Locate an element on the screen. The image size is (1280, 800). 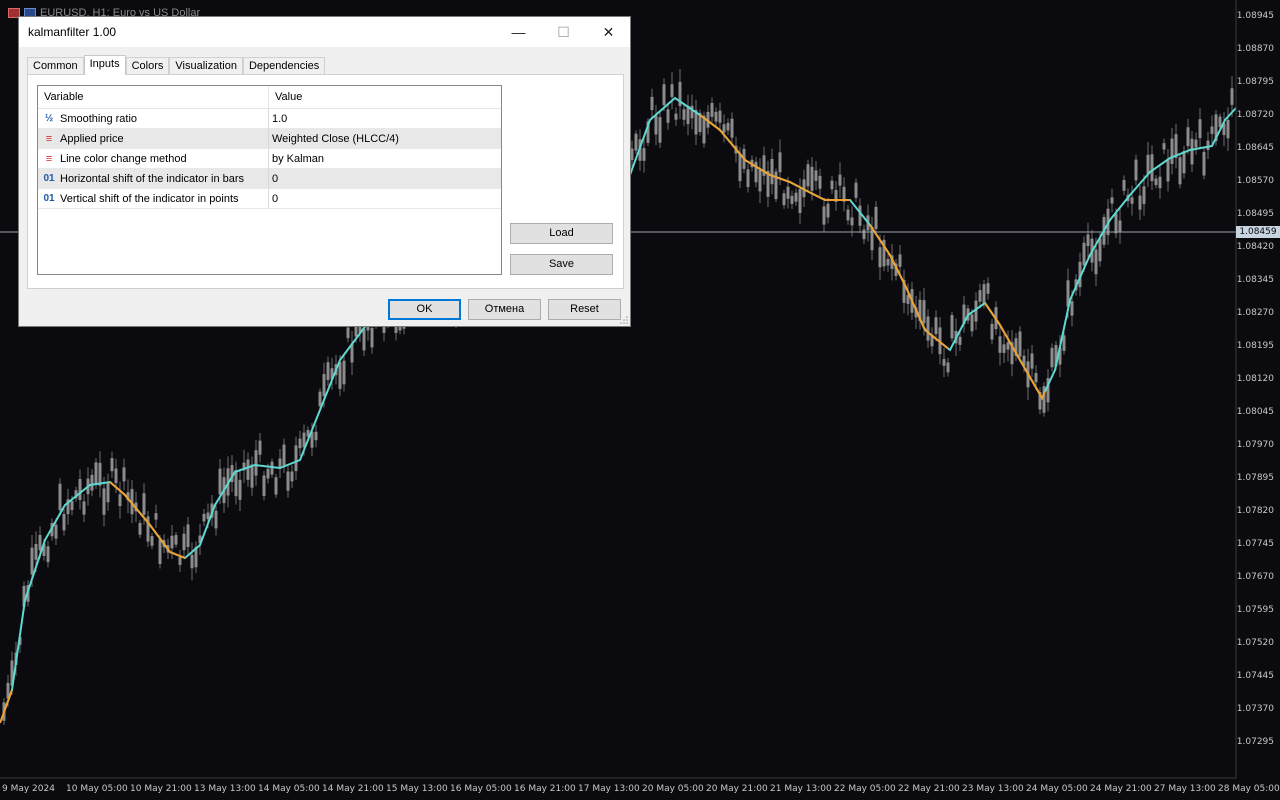
value-field: 1.0 is located at coordinates (278, 118).